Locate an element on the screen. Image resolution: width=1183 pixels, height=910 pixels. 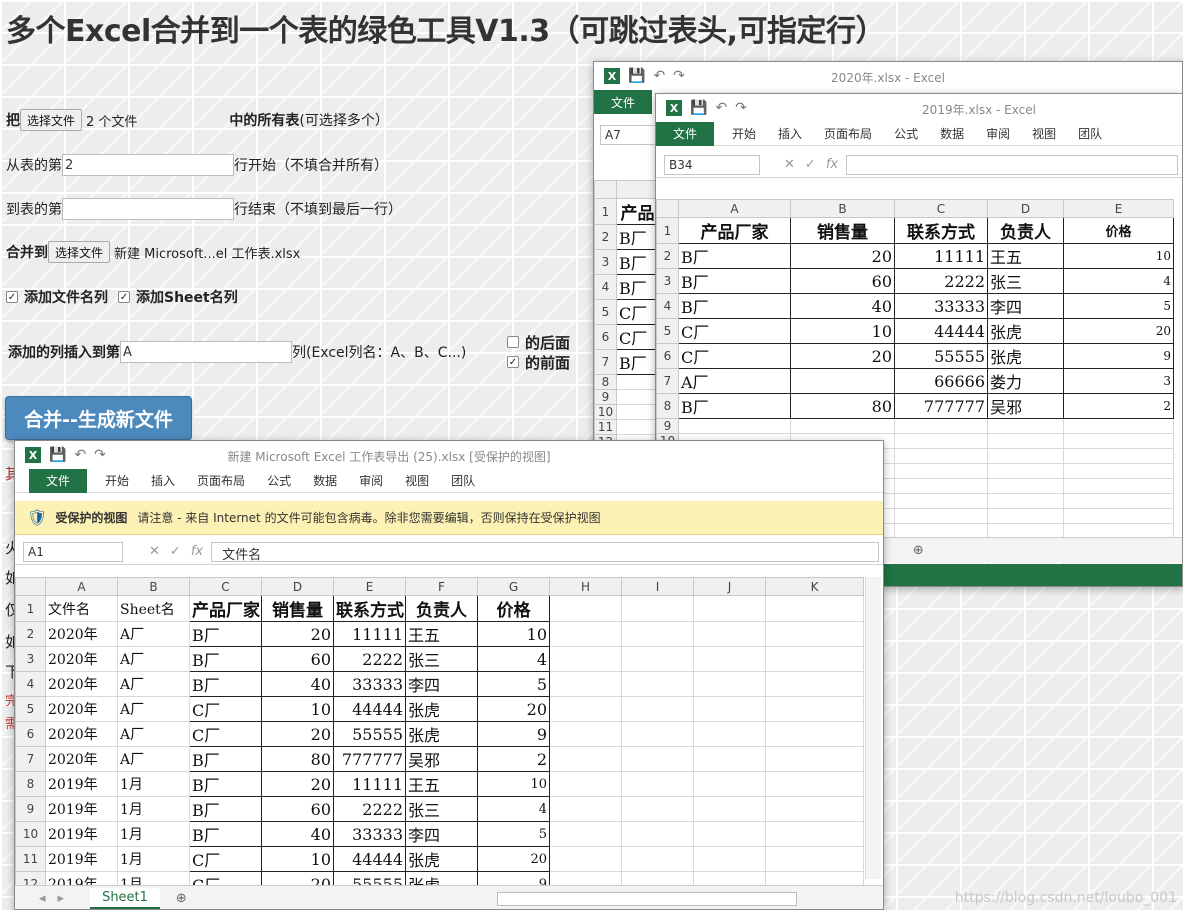
column-header: F is located at coordinates (441, 586).